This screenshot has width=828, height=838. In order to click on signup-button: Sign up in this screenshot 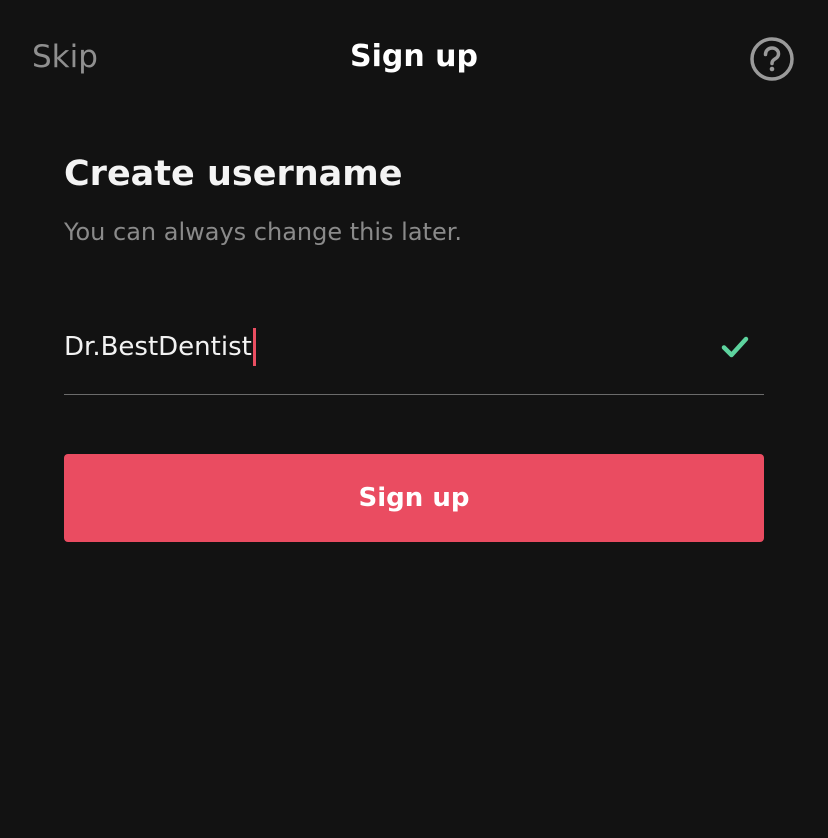, I will do `click(414, 498)`.